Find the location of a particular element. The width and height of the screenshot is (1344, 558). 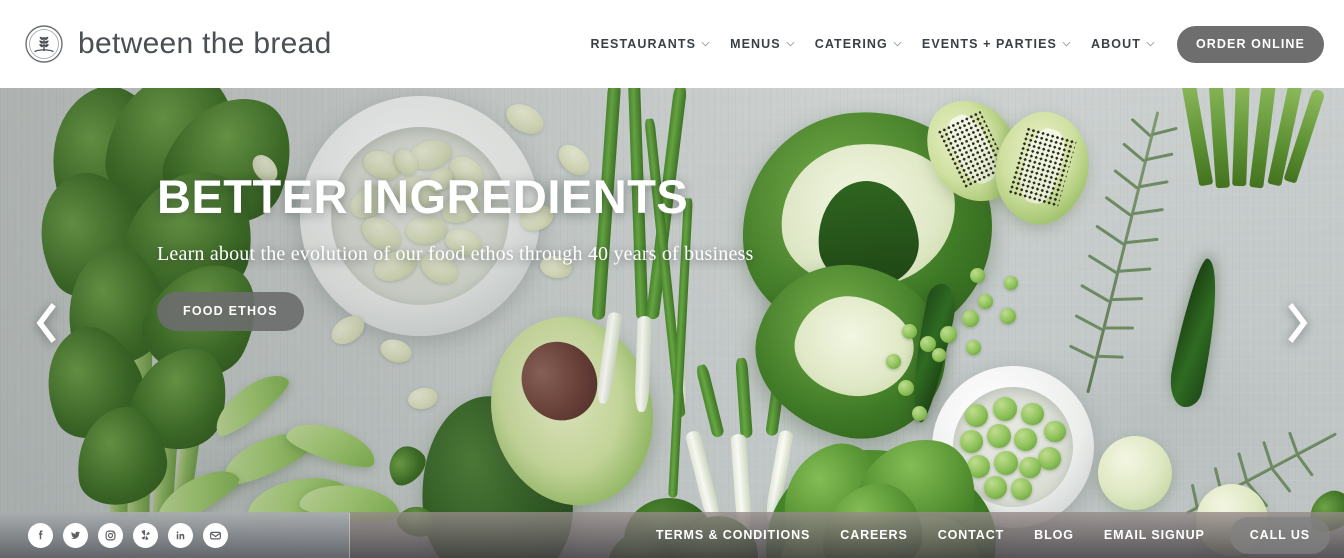

social-links is located at coordinates (175, 535).